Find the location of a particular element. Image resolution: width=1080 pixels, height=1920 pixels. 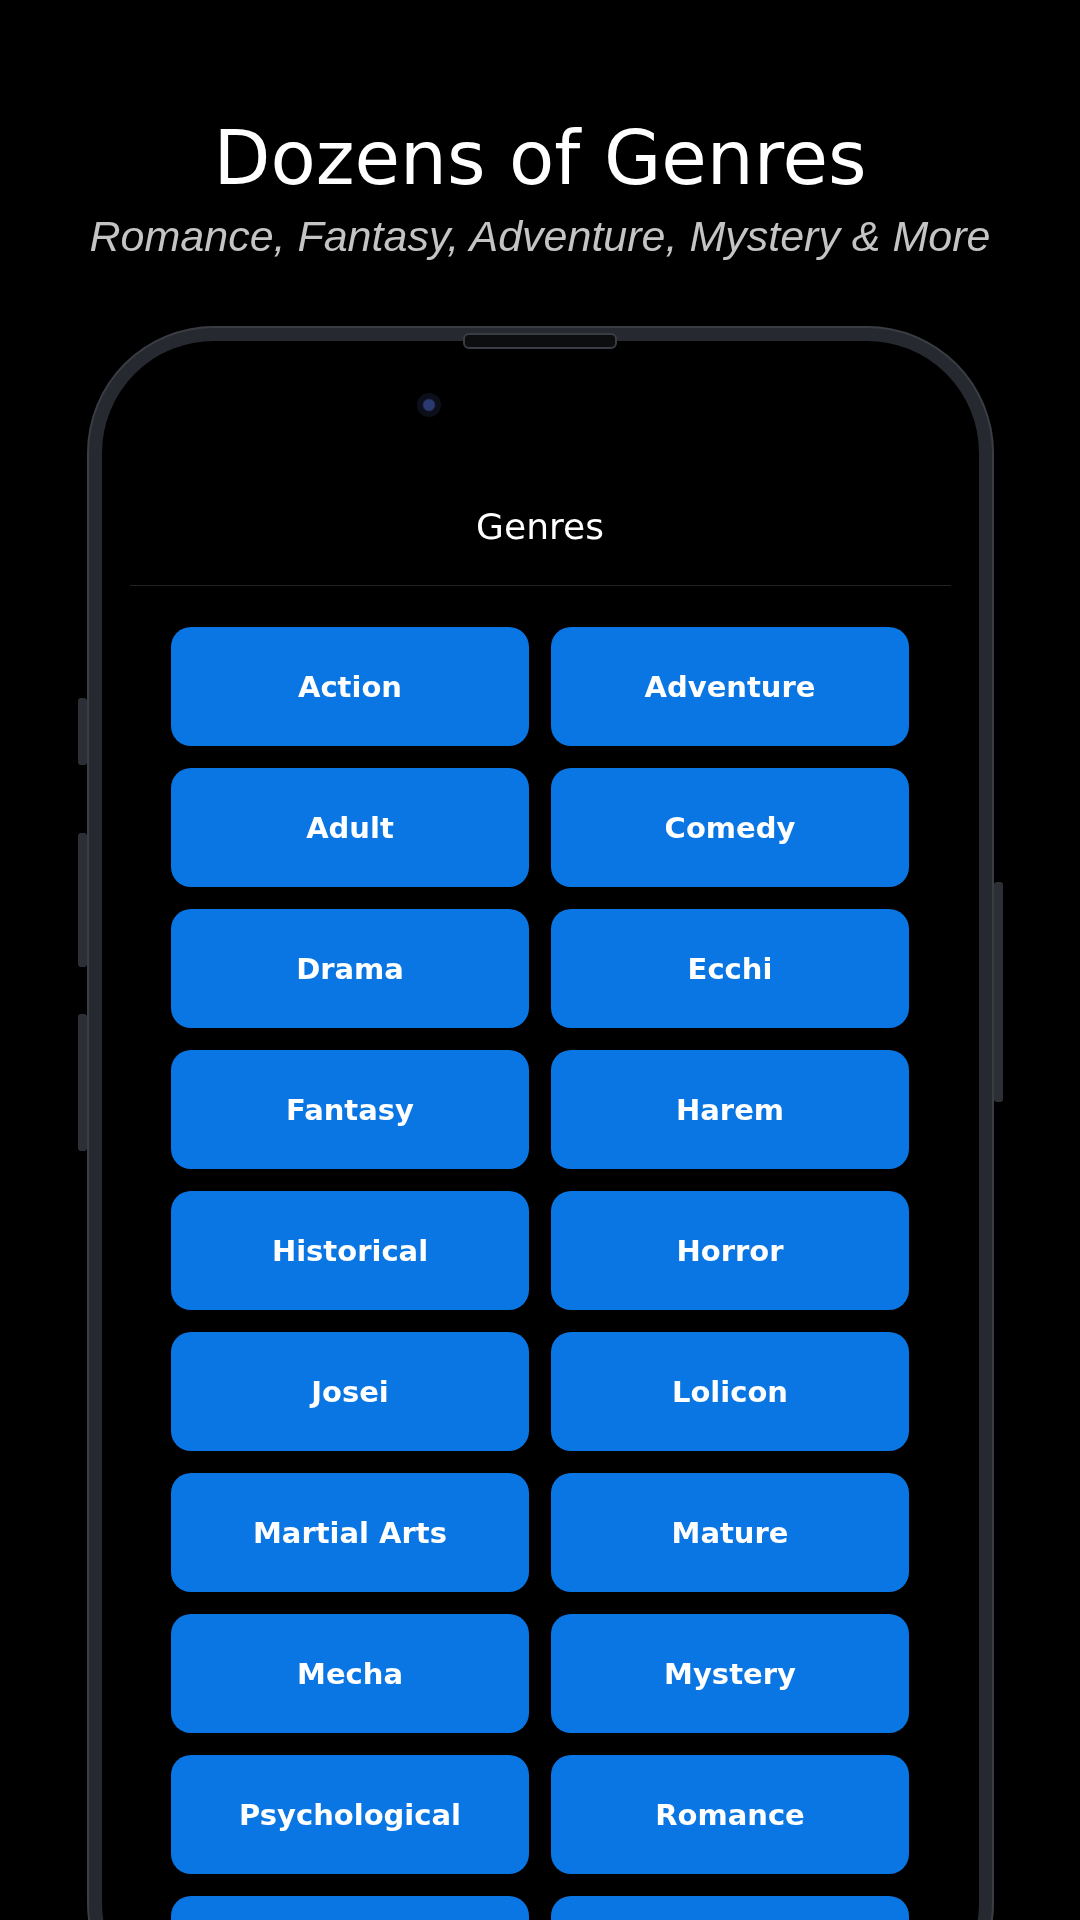

genre-button: Action is located at coordinates (350, 686).